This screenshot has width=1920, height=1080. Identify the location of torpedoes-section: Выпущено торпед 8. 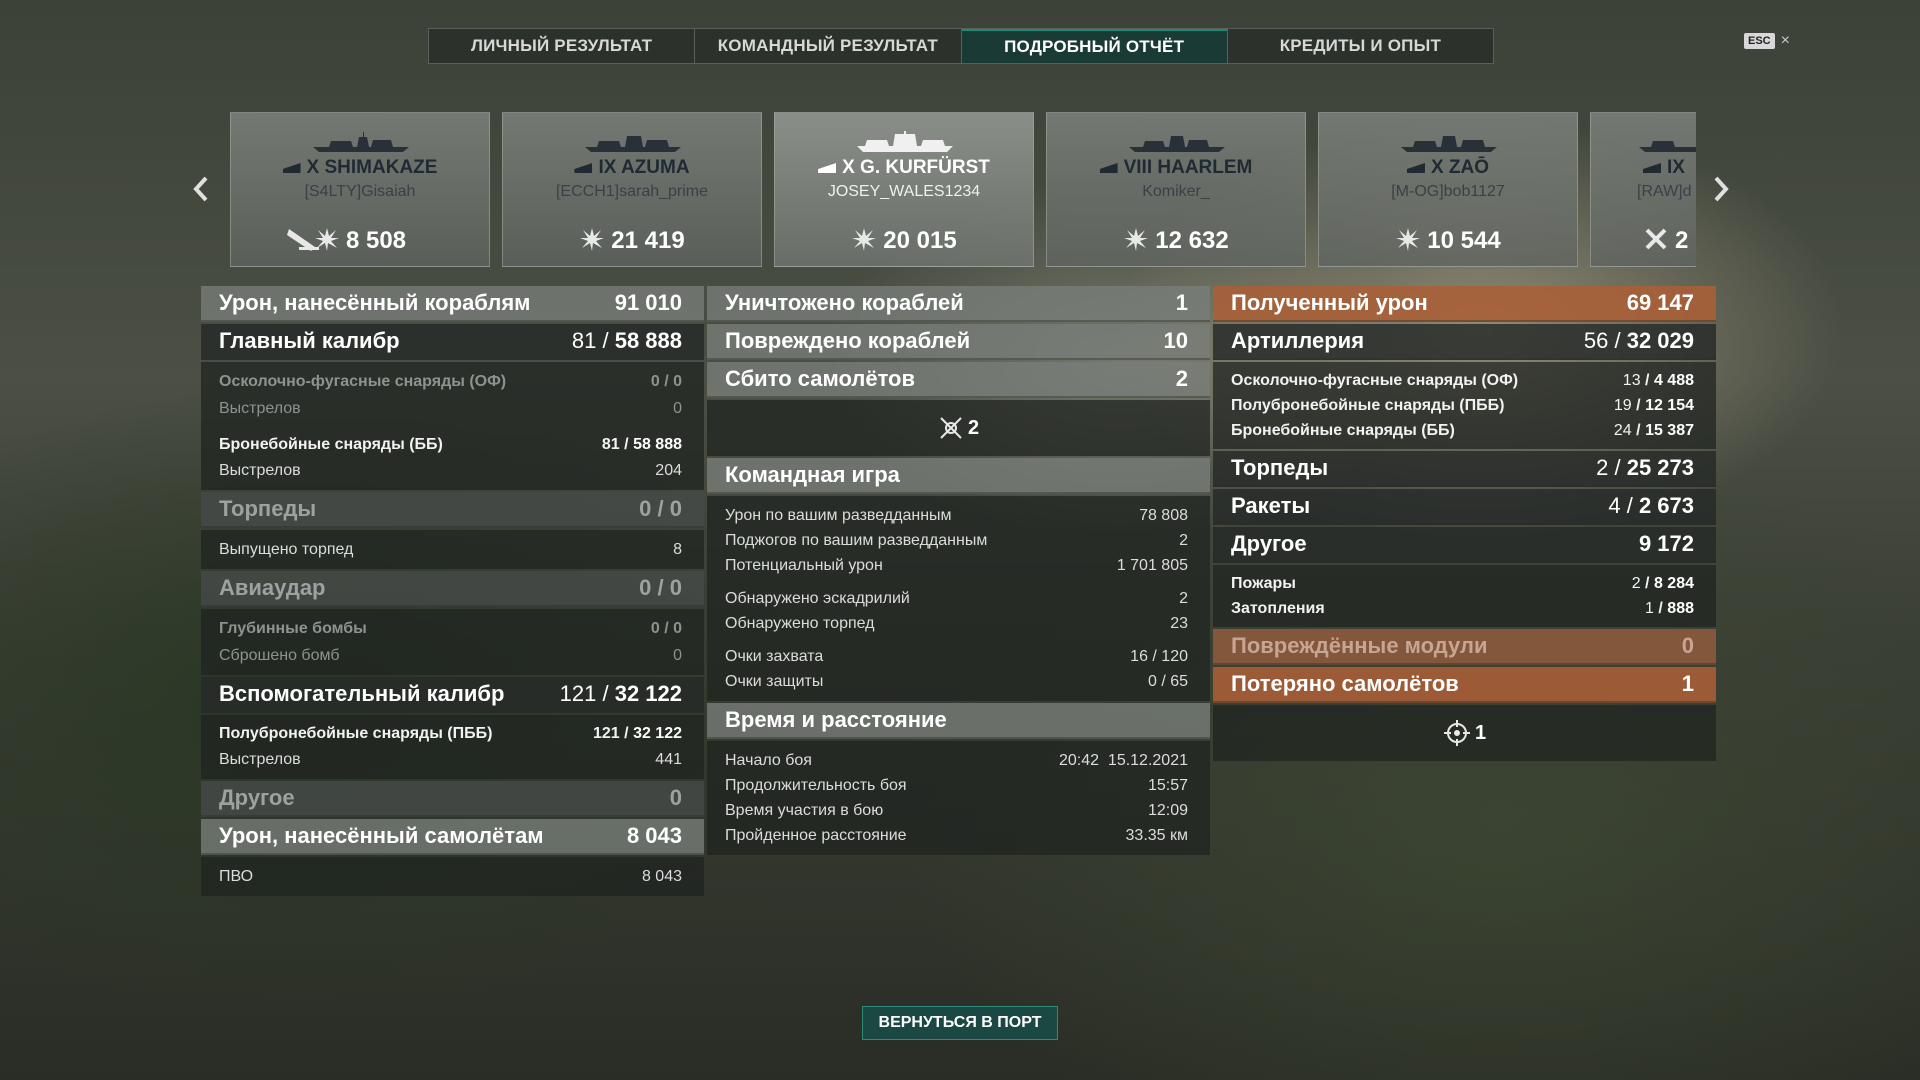
(452, 549).